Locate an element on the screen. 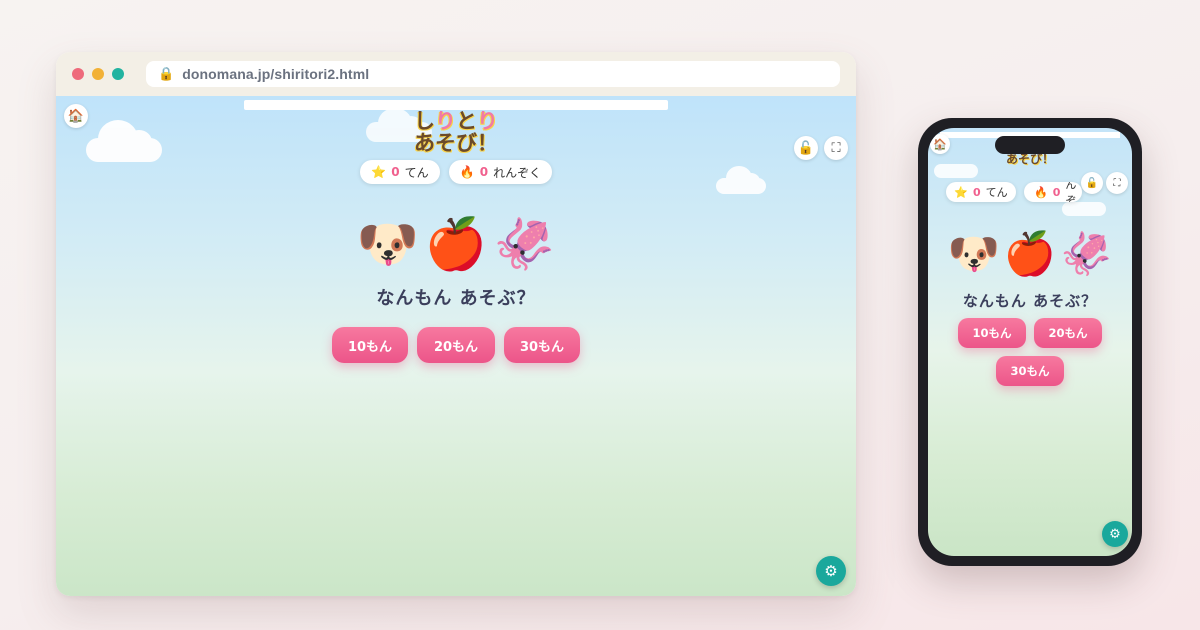  title-char: と is located at coordinates (466, 121).